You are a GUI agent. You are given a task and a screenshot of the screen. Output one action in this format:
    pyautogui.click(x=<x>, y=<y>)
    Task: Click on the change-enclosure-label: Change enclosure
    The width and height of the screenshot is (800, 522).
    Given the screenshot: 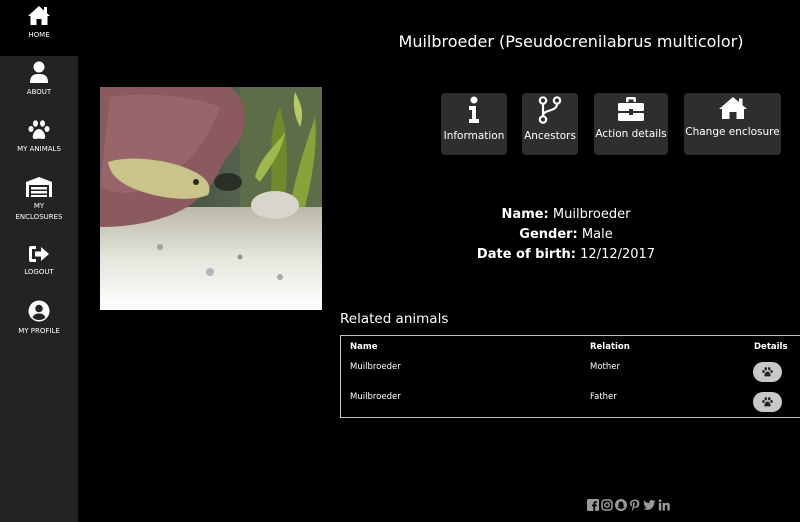 What is the action you would take?
    pyautogui.click(x=732, y=132)
    